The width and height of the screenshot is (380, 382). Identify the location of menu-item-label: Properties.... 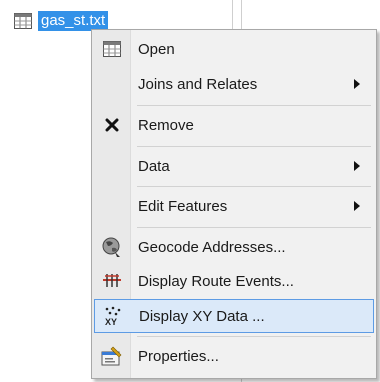
(178, 356).